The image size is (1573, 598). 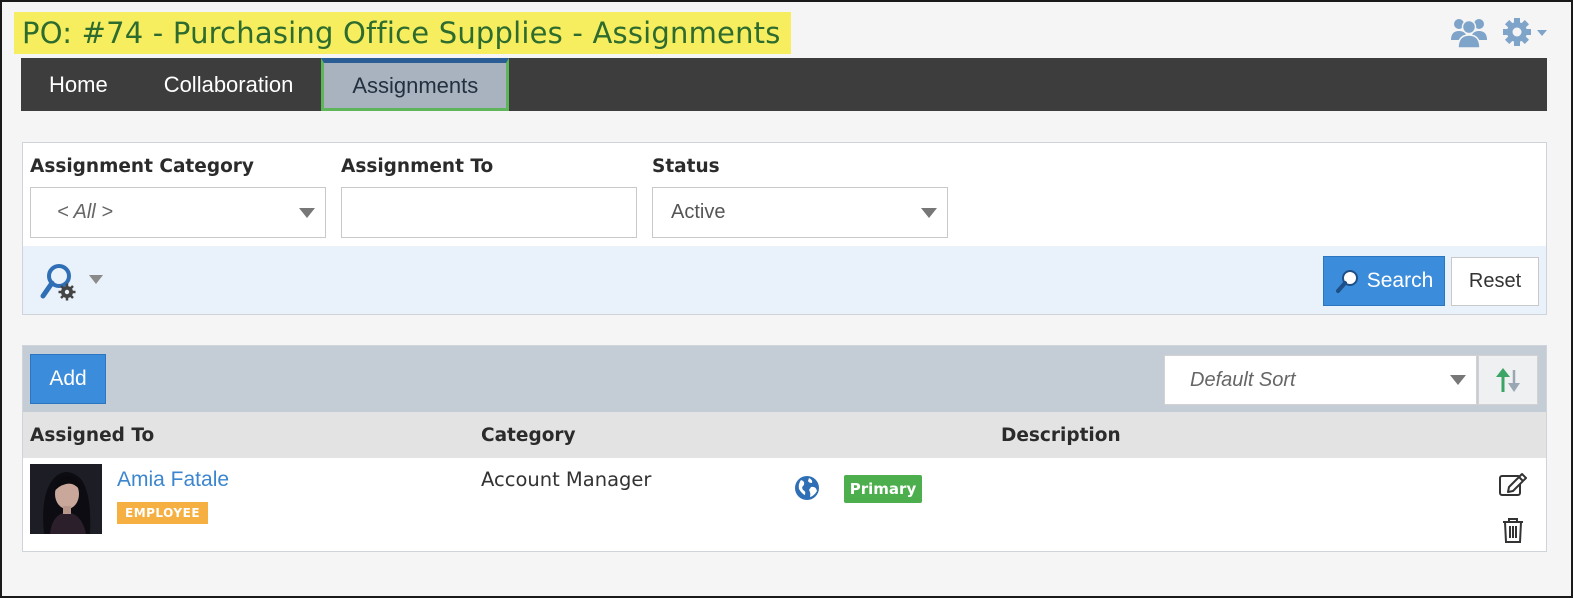 I want to click on category-field: Assignment Category < All >, so click(x=178, y=196).